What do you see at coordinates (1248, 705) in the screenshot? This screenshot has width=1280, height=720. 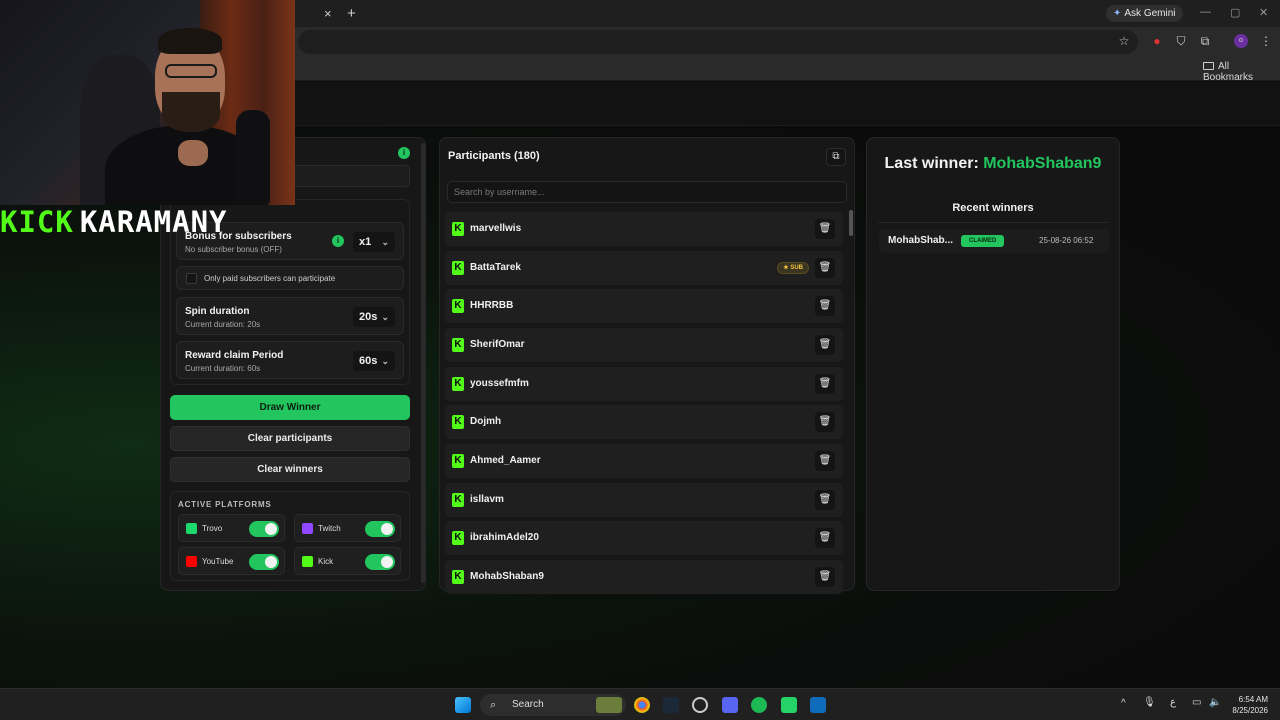 I see `taskbar-clock: 6:54 AM 8/25/2026` at bounding box center [1248, 705].